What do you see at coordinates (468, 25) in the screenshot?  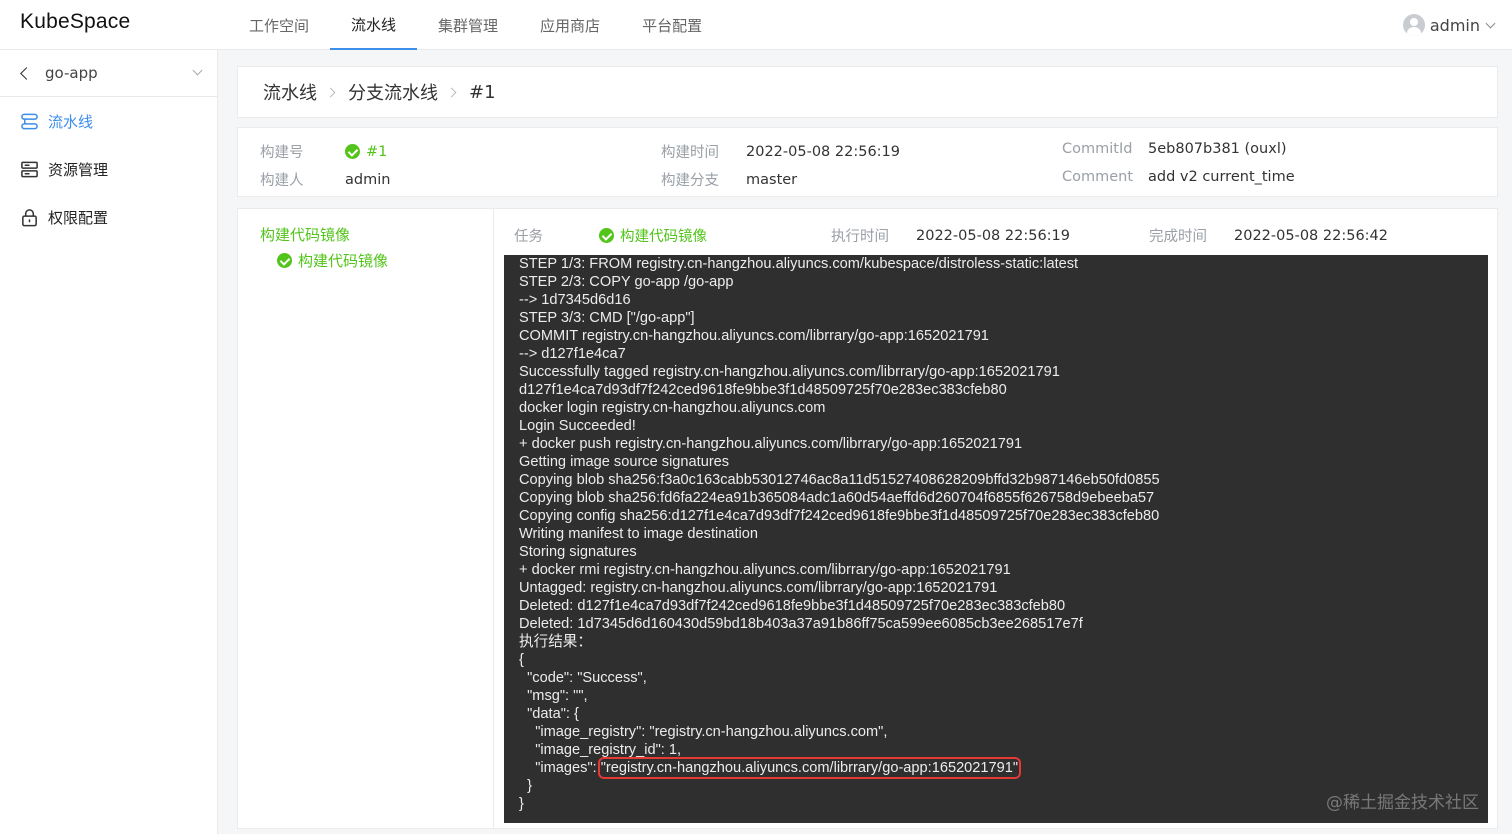 I see `nav-cluster: 集群管理` at bounding box center [468, 25].